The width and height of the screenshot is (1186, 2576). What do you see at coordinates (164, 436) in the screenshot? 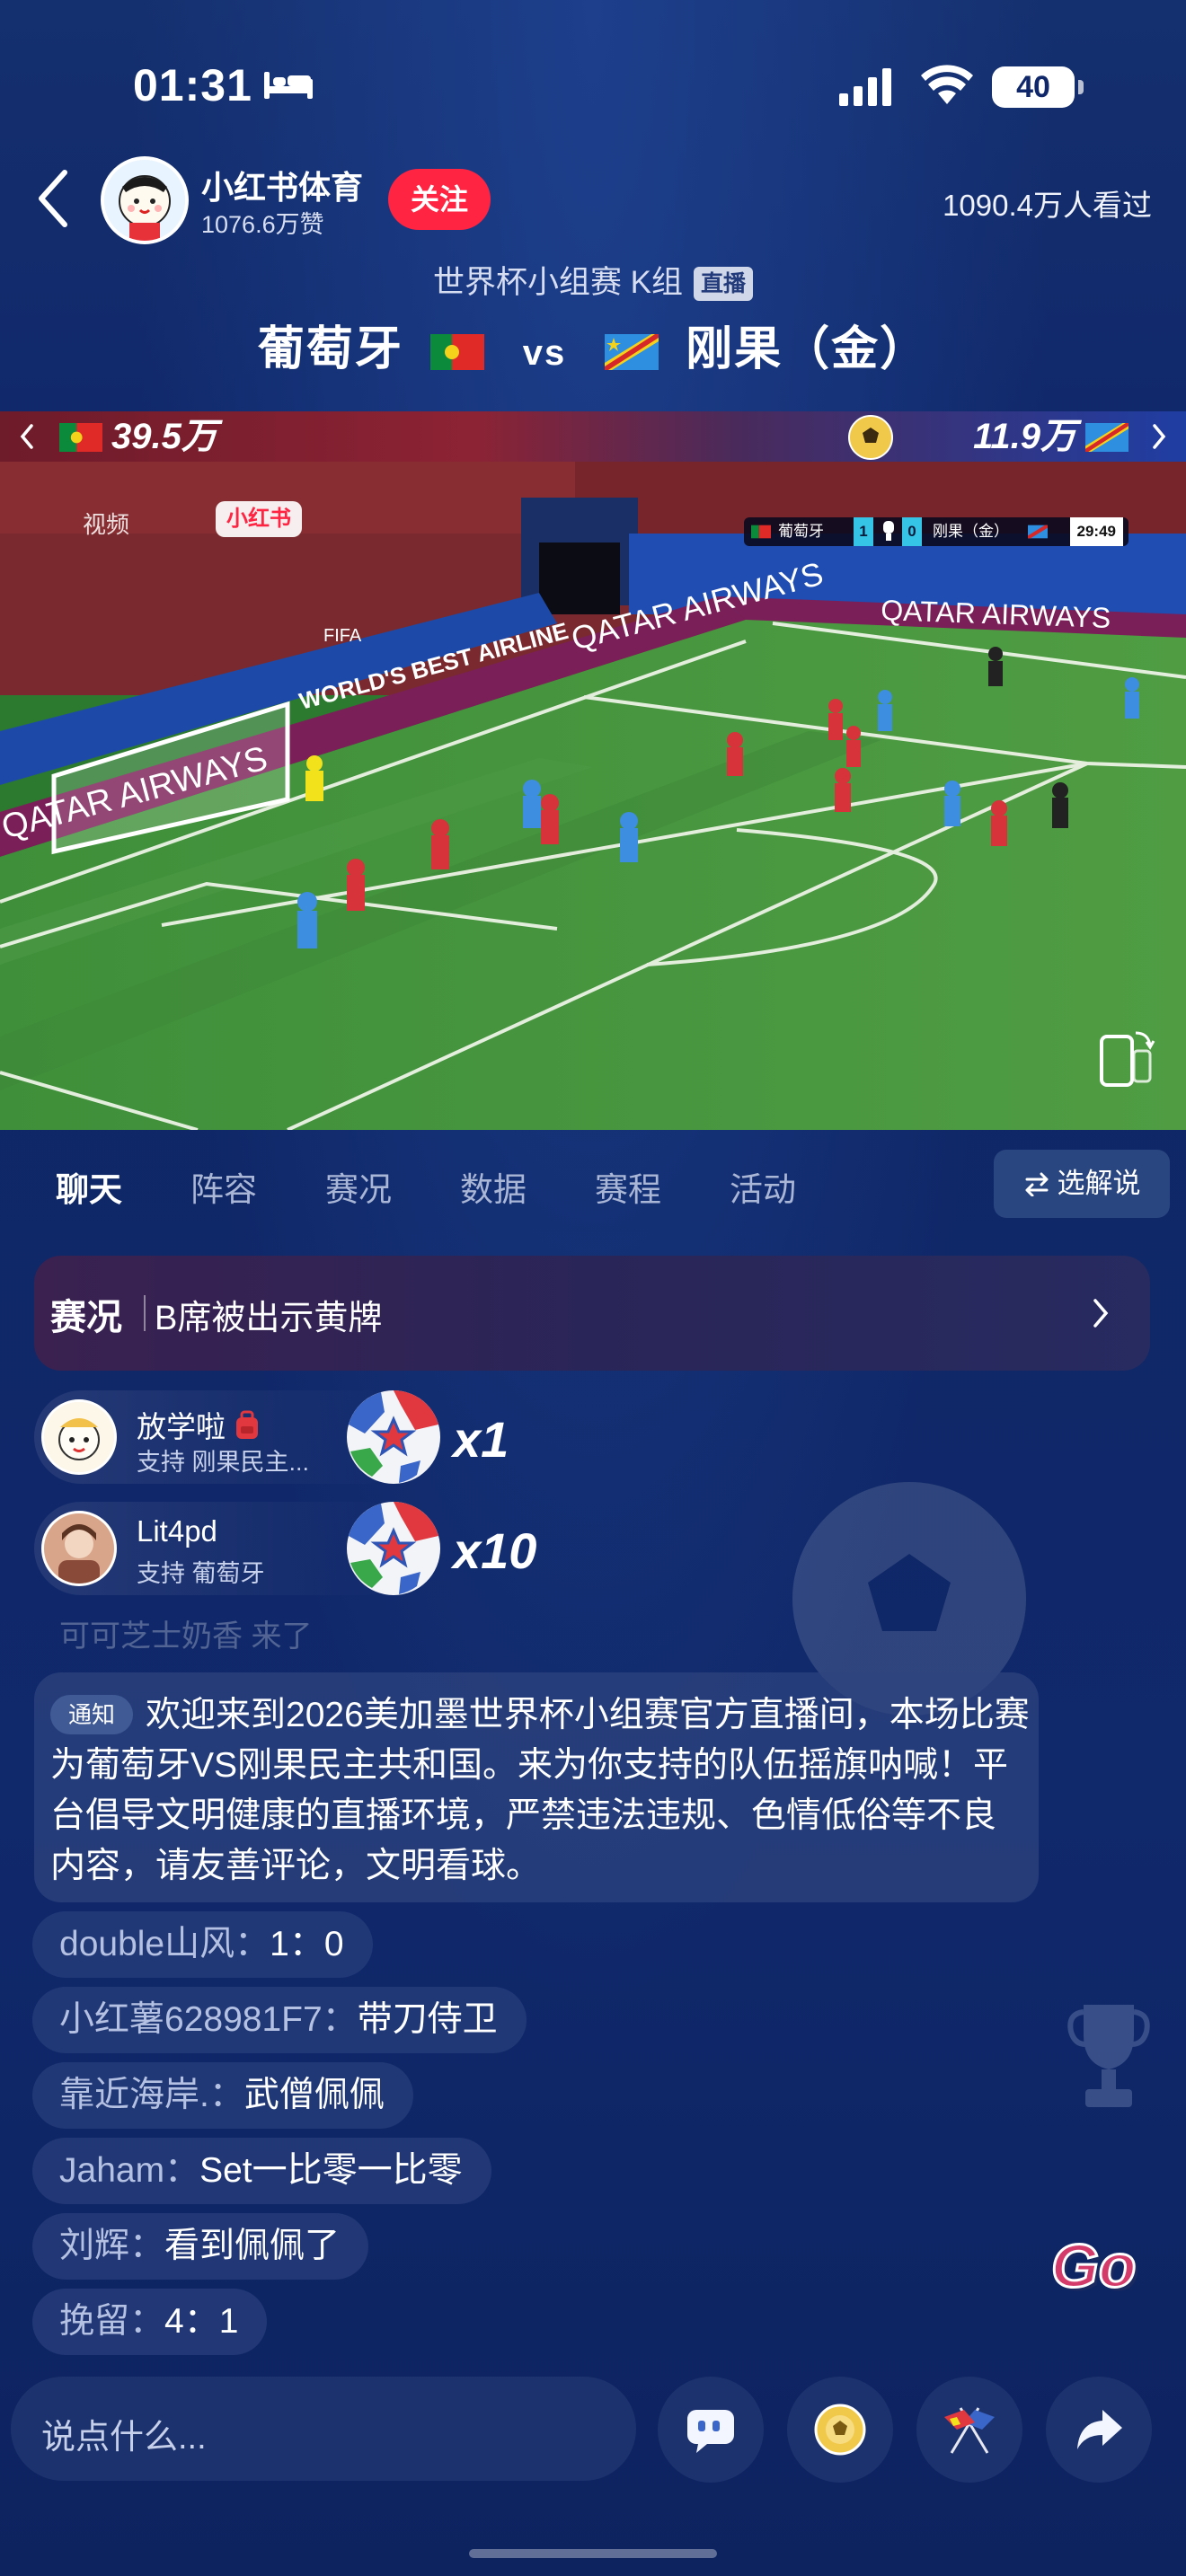
I see `home-support-count: 39.5万` at bounding box center [164, 436].